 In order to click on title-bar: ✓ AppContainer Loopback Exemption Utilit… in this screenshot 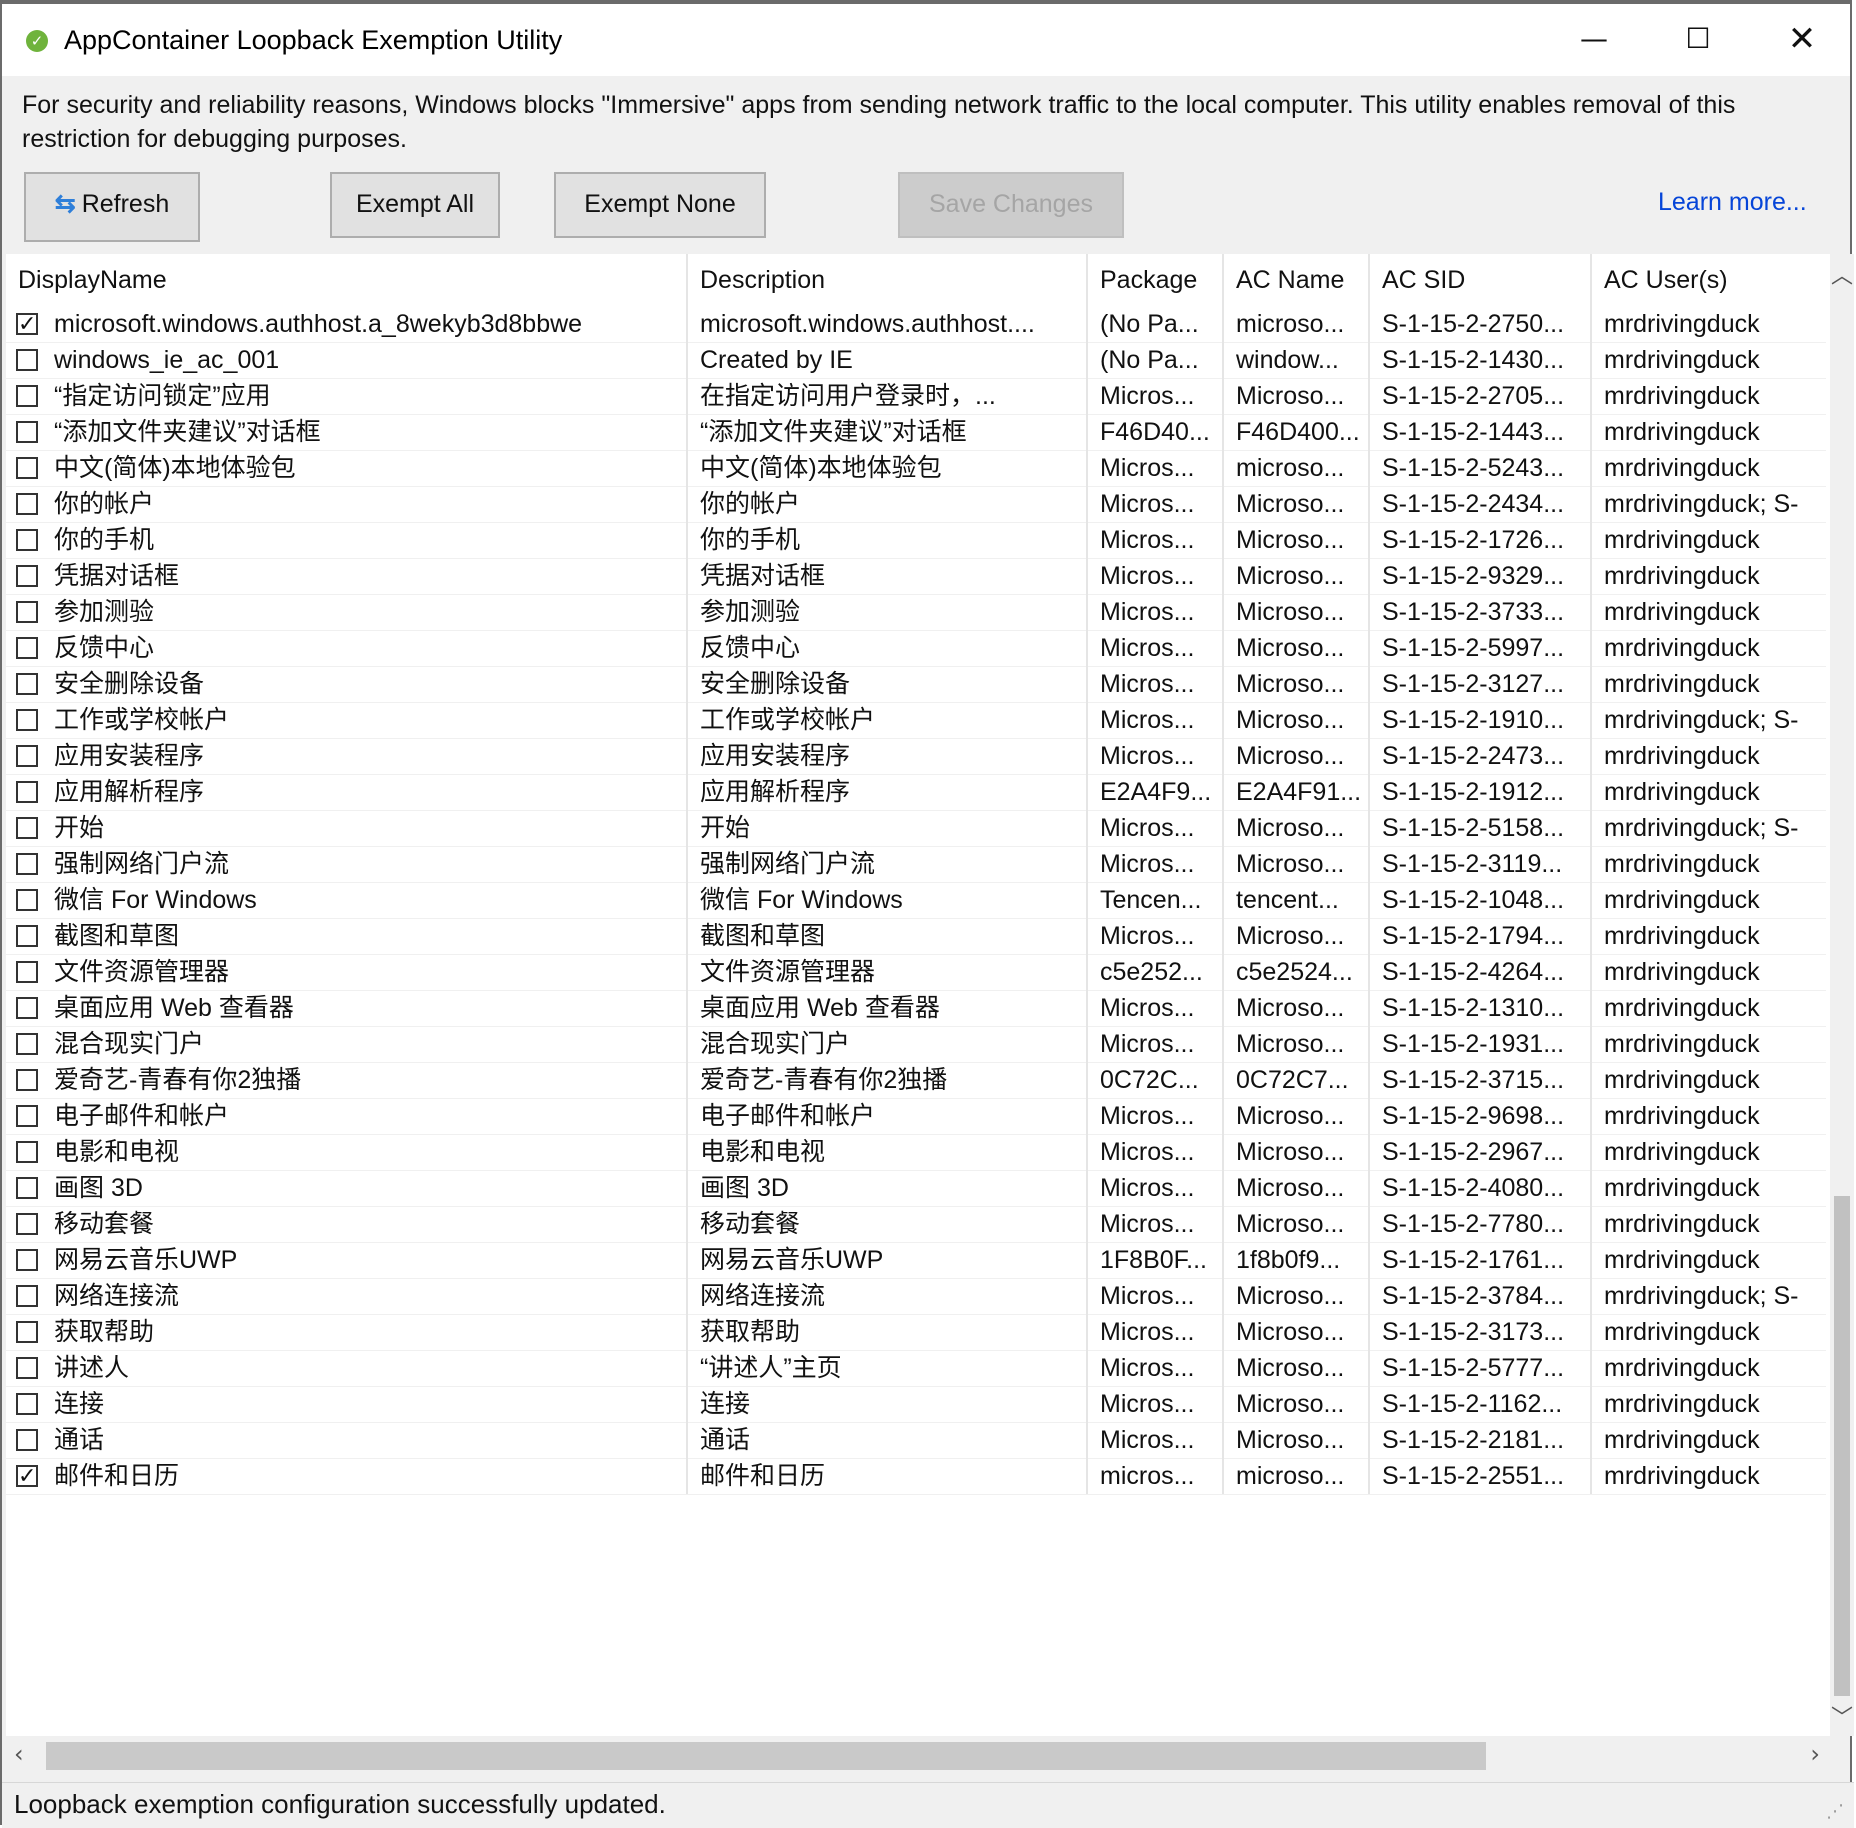, I will do `click(926, 40)`.